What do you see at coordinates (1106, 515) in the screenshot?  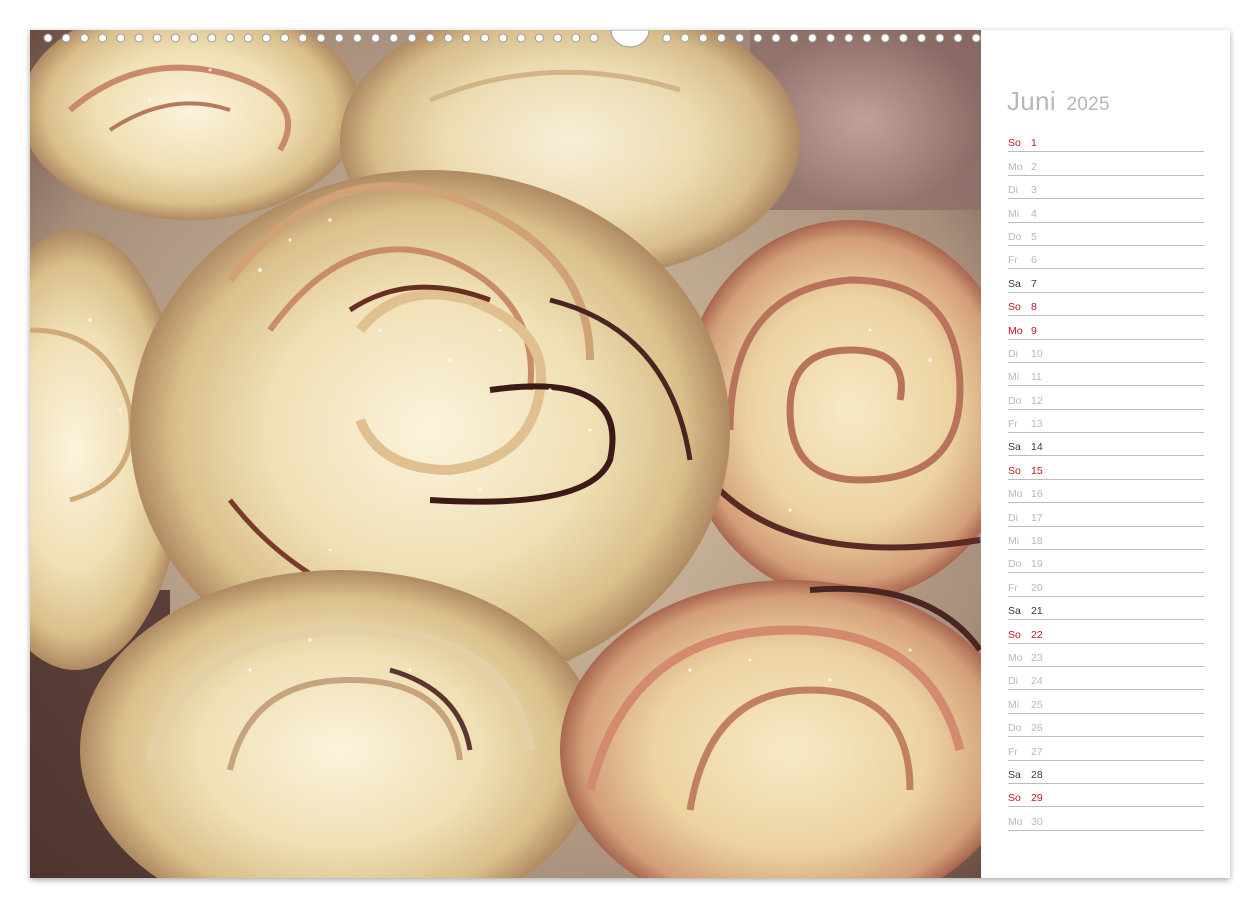 I see `day-row: Di 17` at bounding box center [1106, 515].